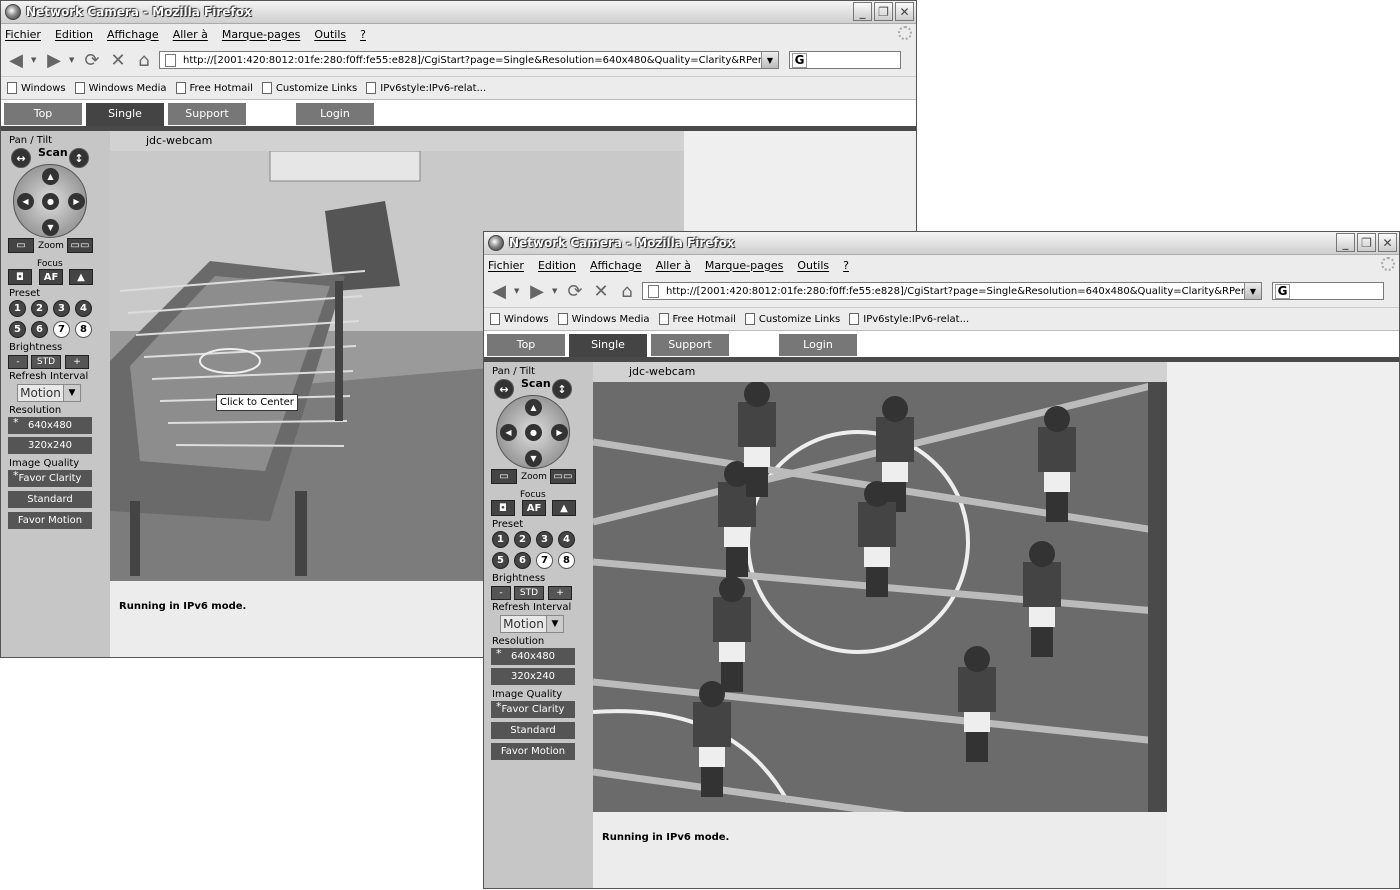 This screenshot has height=890, width=1400. I want to click on back-dropdown-icon: ▼, so click(518, 291).